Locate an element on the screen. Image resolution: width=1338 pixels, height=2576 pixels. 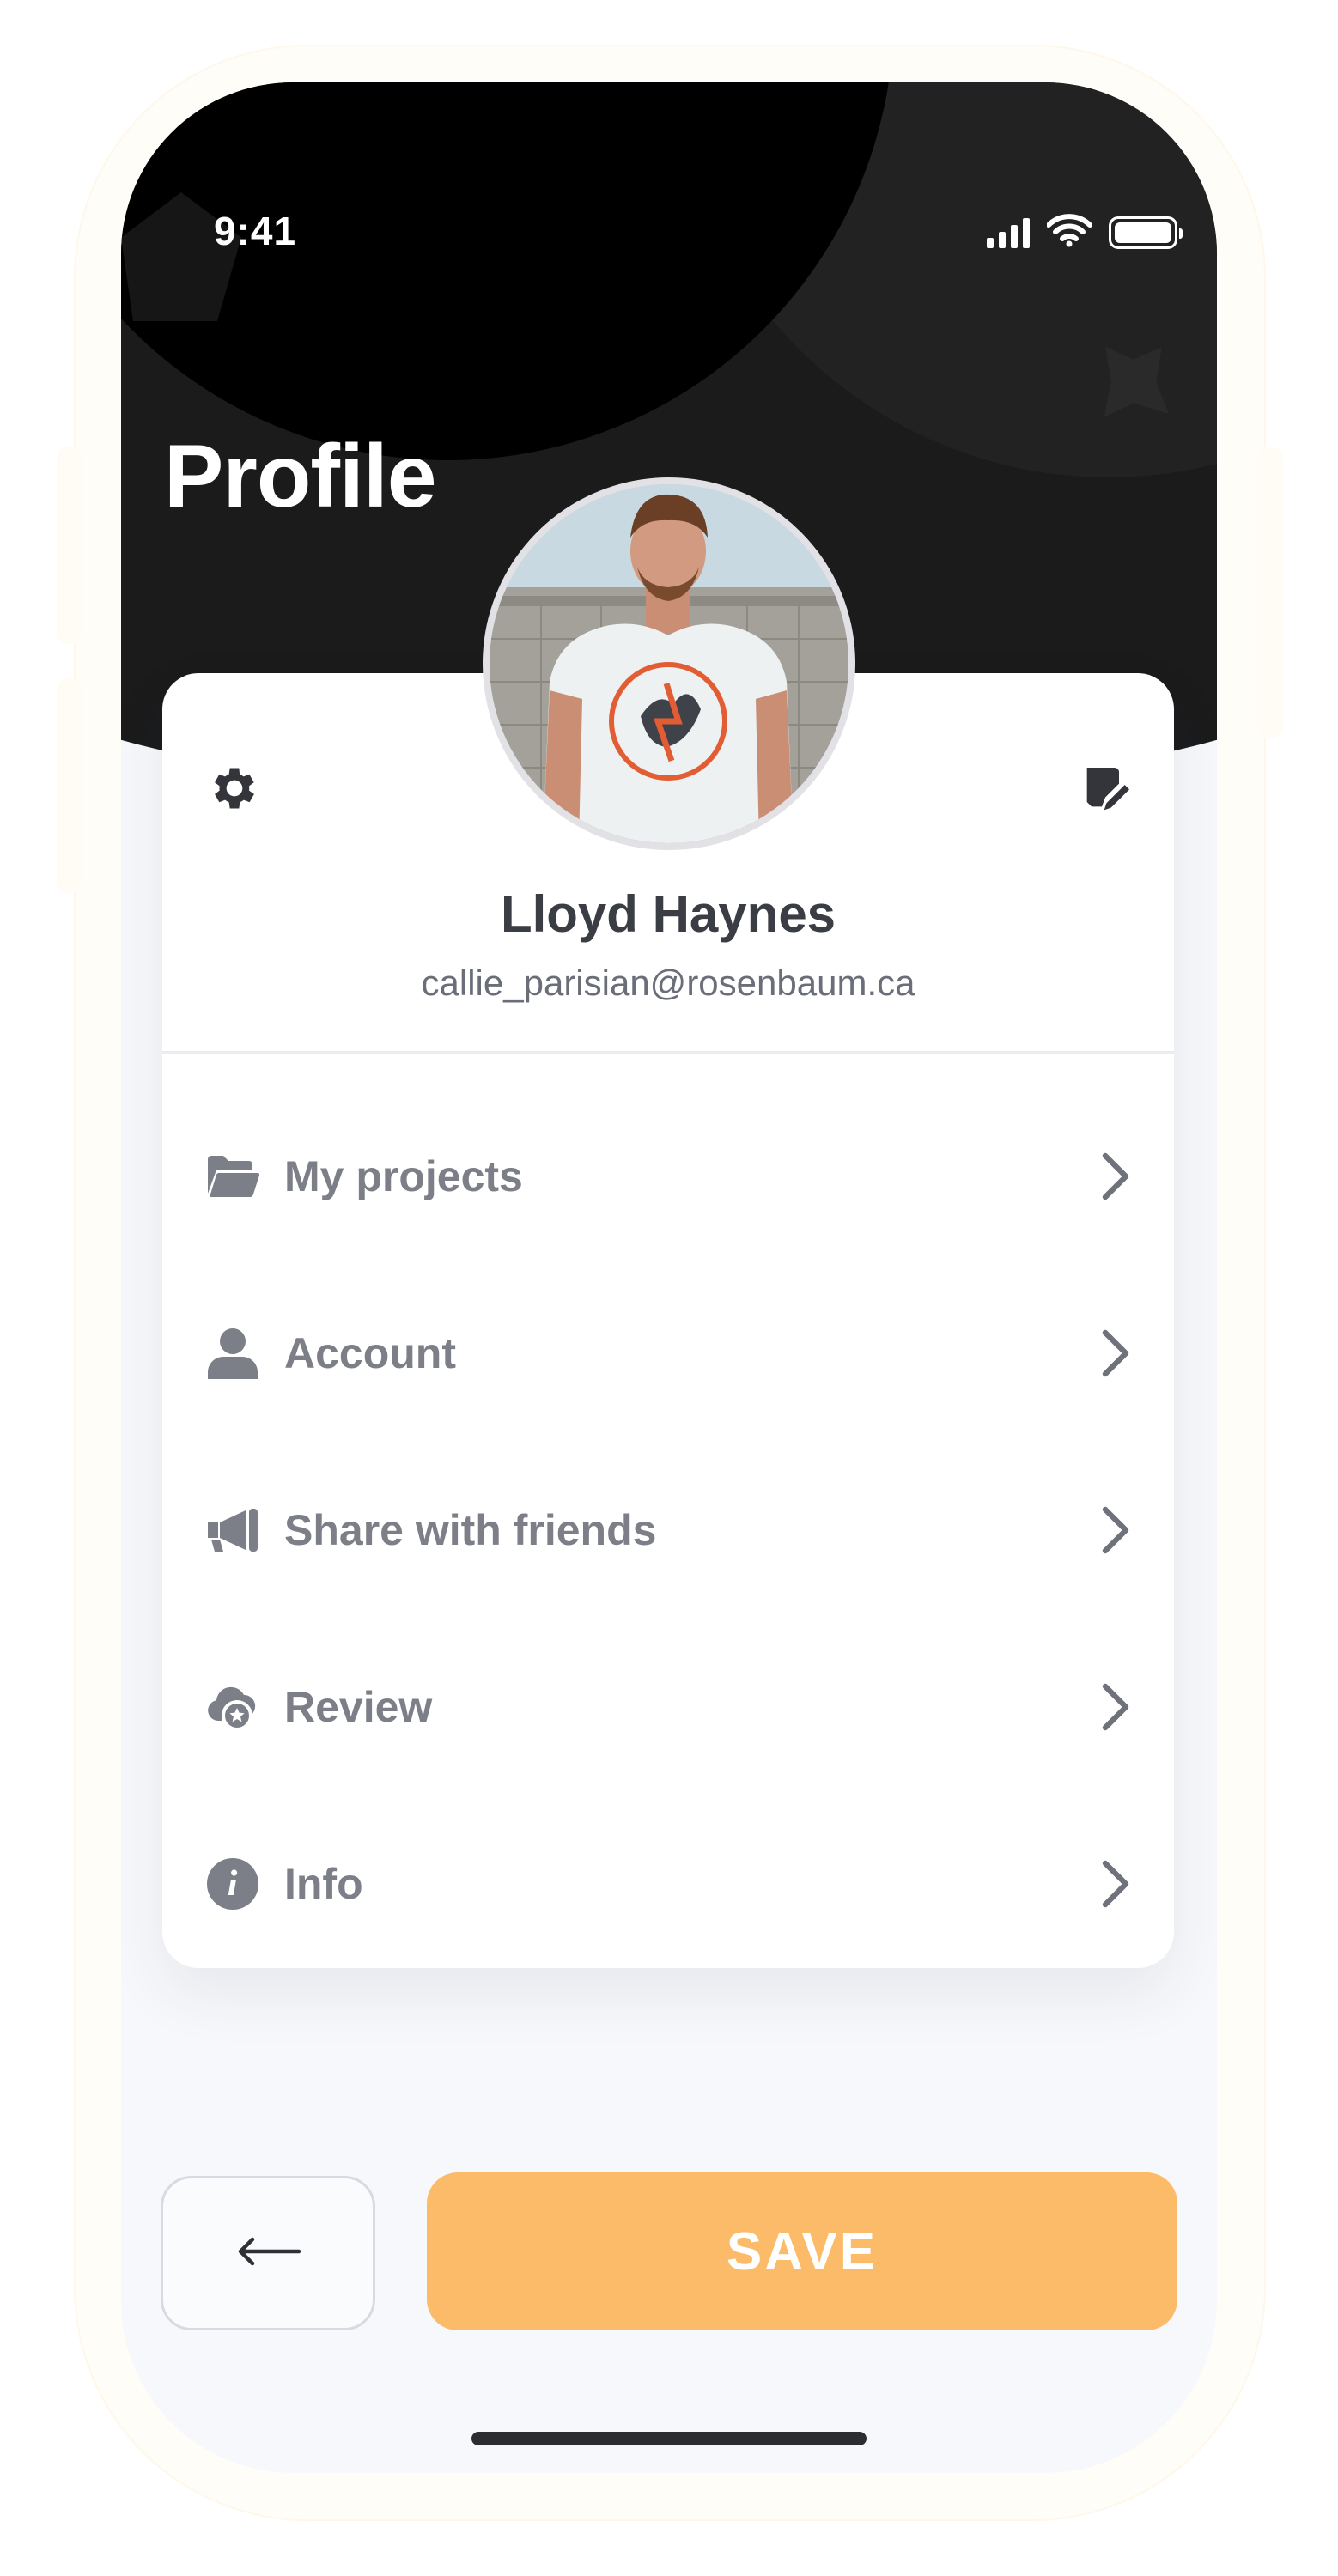
info-circle-icon is located at coordinates (232, 1884).